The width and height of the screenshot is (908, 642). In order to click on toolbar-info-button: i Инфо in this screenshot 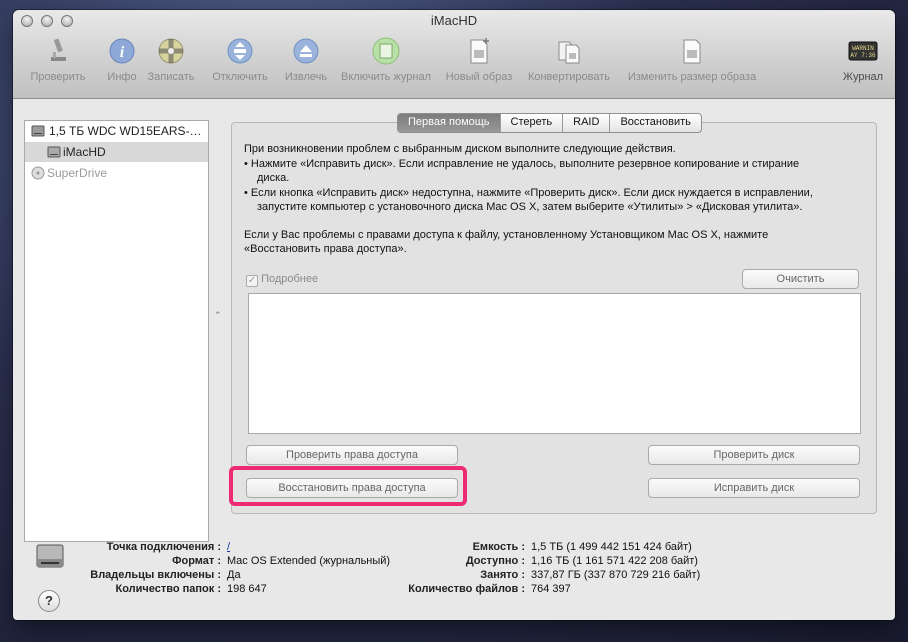, I will do `click(122, 62)`.